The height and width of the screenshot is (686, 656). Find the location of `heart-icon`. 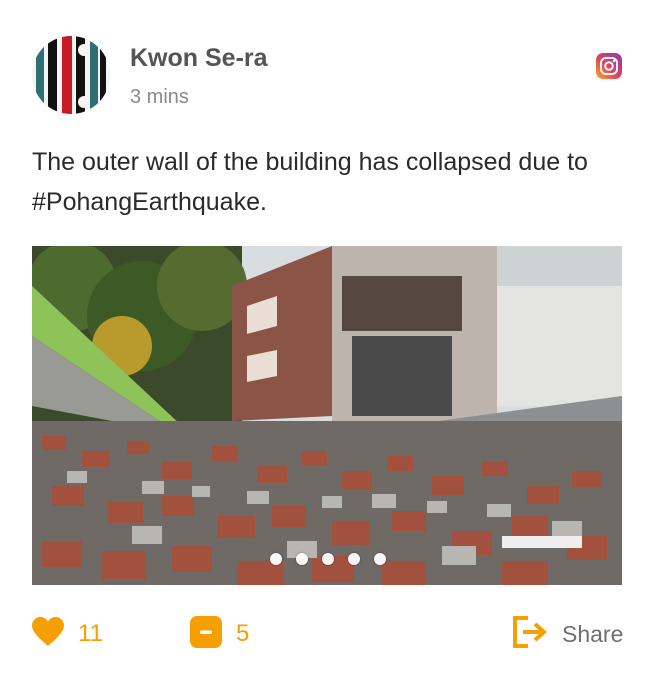

heart-icon is located at coordinates (48, 634).